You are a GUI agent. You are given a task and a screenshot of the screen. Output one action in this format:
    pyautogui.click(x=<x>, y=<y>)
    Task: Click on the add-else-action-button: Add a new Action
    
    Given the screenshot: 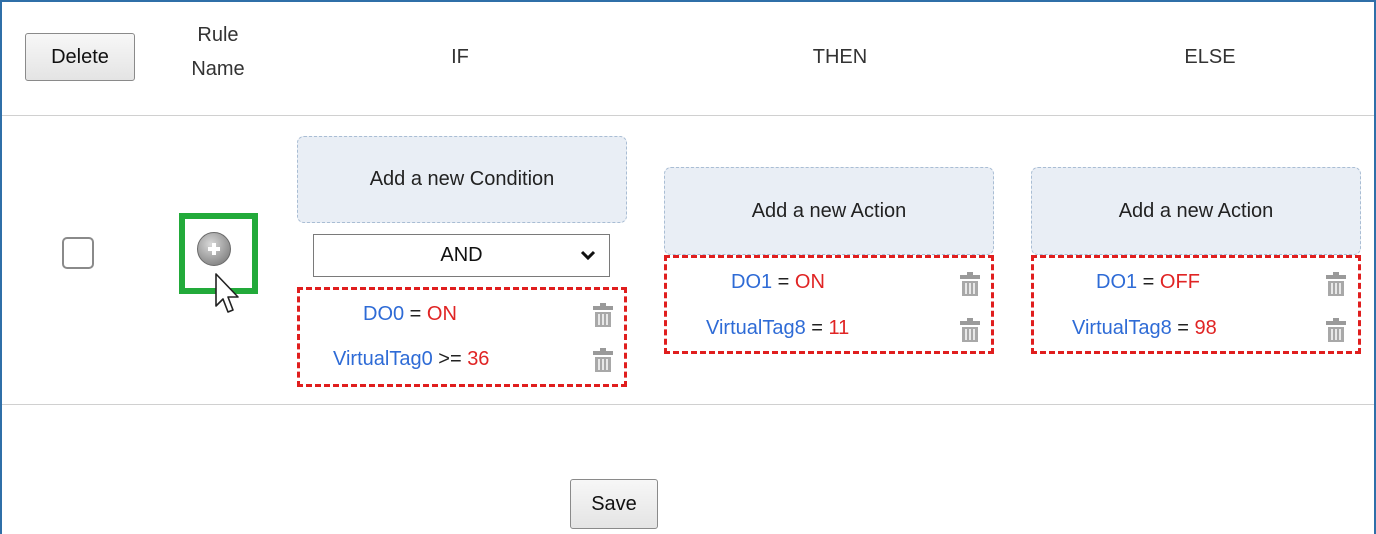 What is the action you would take?
    pyautogui.click(x=1196, y=211)
    